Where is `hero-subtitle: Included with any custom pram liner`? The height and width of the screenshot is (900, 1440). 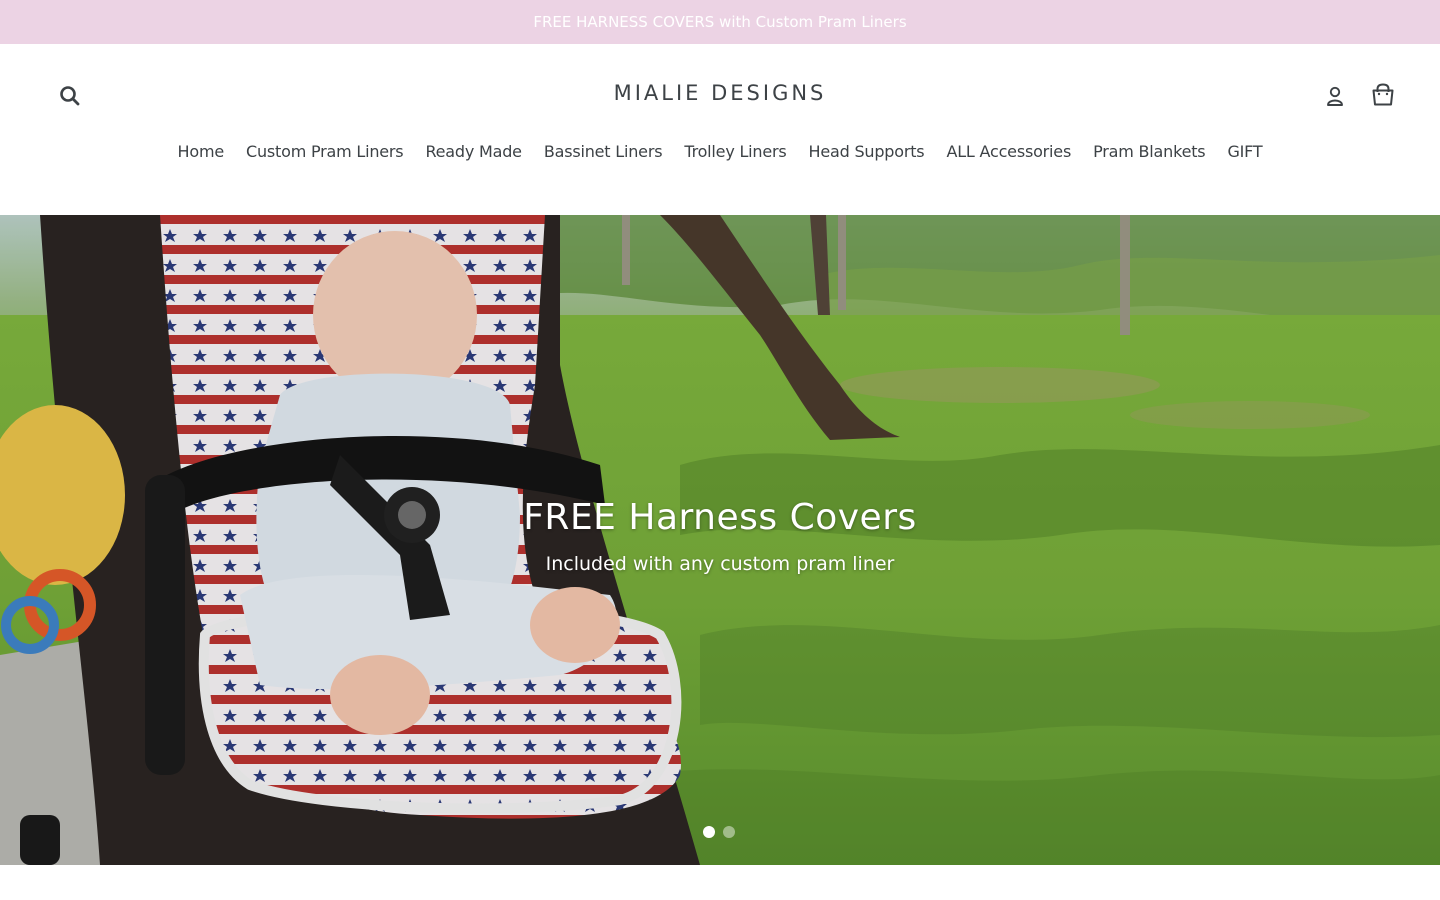 hero-subtitle: Included with any custom pram liner is located at coordinates (720, 564).